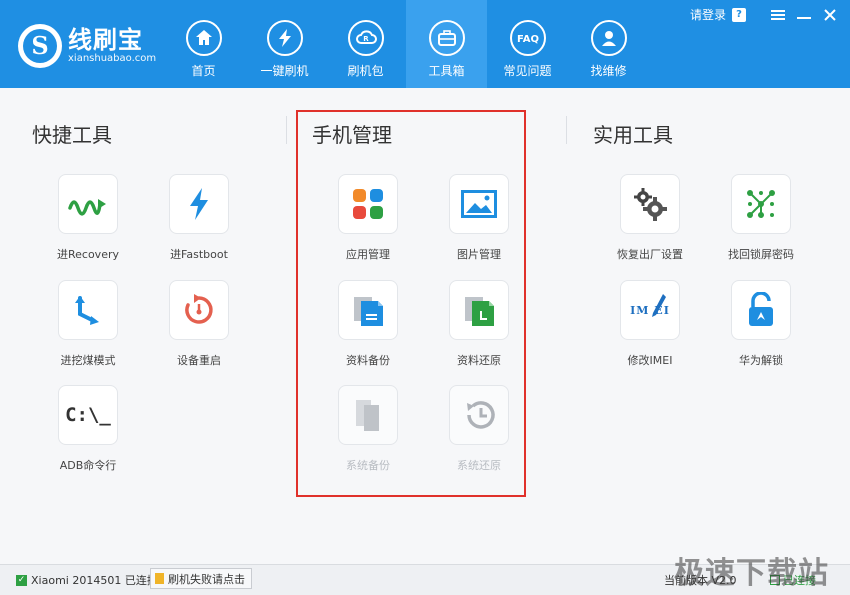  I want to click on tool-recover-lock-password: 找回锁屏密码, so click(761, 218).